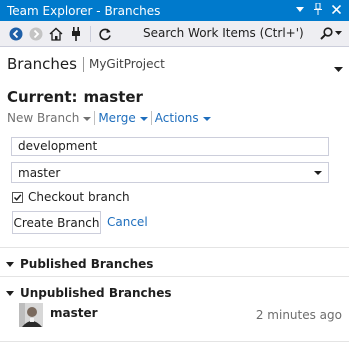 The width and height of the screenshot is (349, 350). Describe the element at coordinates (96, 293) in the screenshot. I see `unpublished-branches-label: Unpublished Branches` at that location.